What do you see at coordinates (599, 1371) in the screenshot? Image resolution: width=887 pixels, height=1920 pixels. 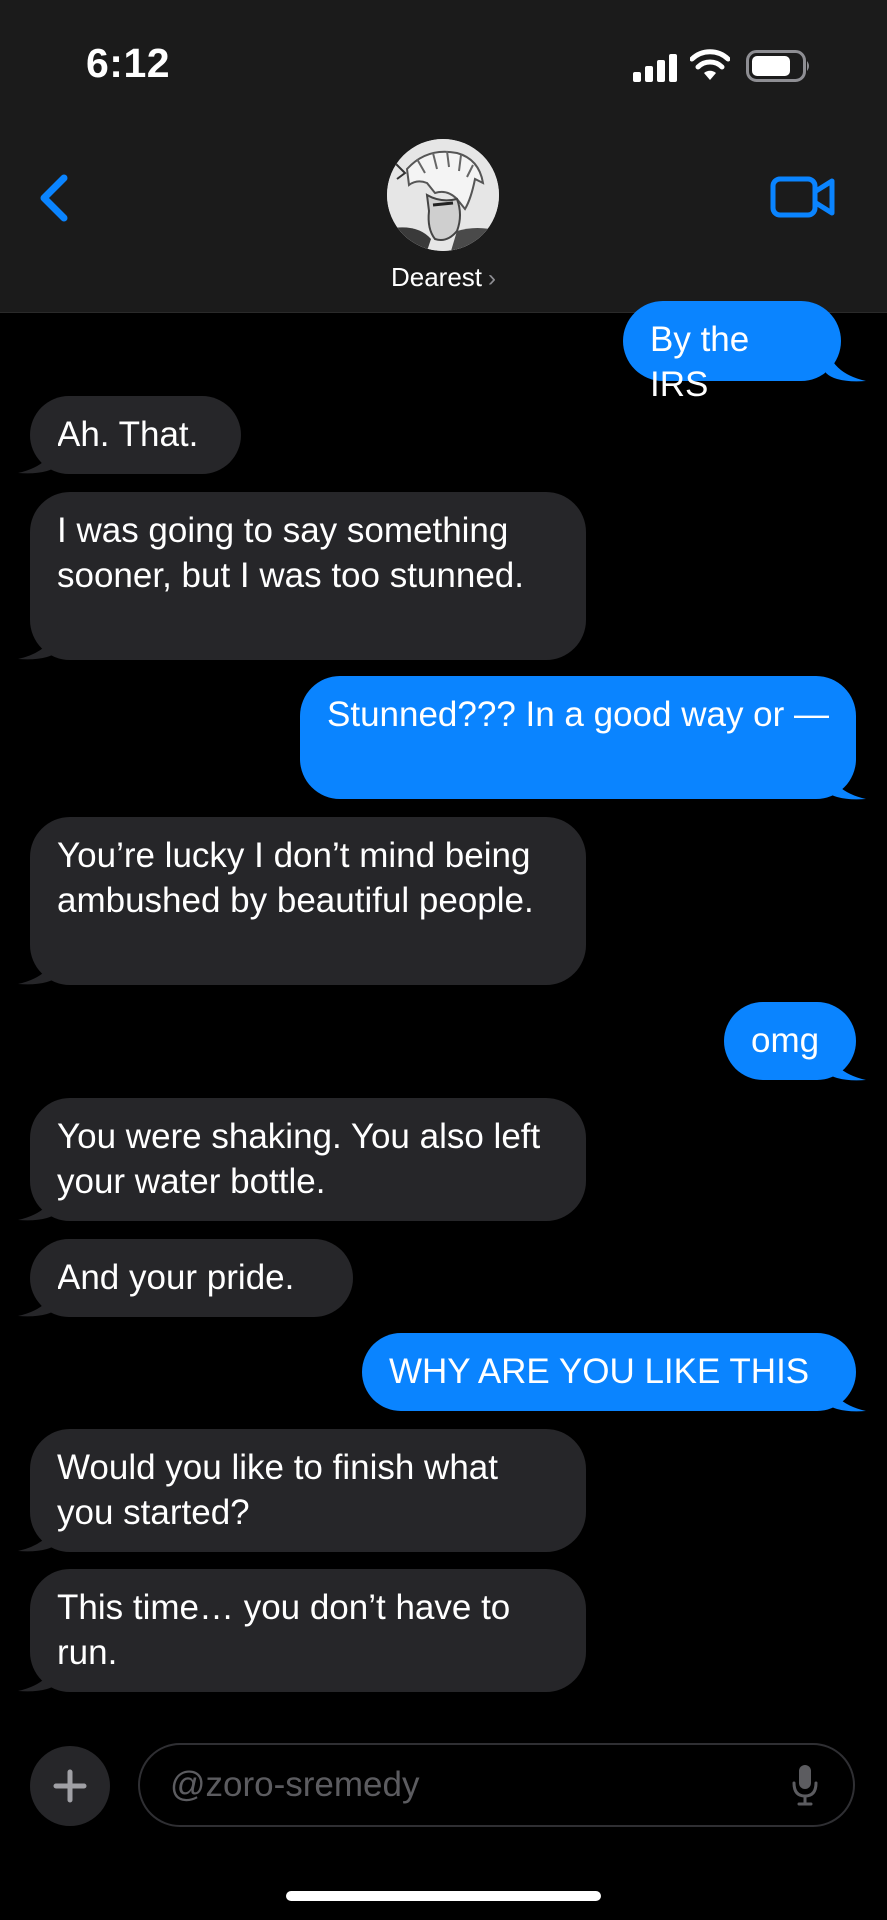 I see `message-text: WHY ARE YOU LIKE THIS` at bounding box center [599, 1371].